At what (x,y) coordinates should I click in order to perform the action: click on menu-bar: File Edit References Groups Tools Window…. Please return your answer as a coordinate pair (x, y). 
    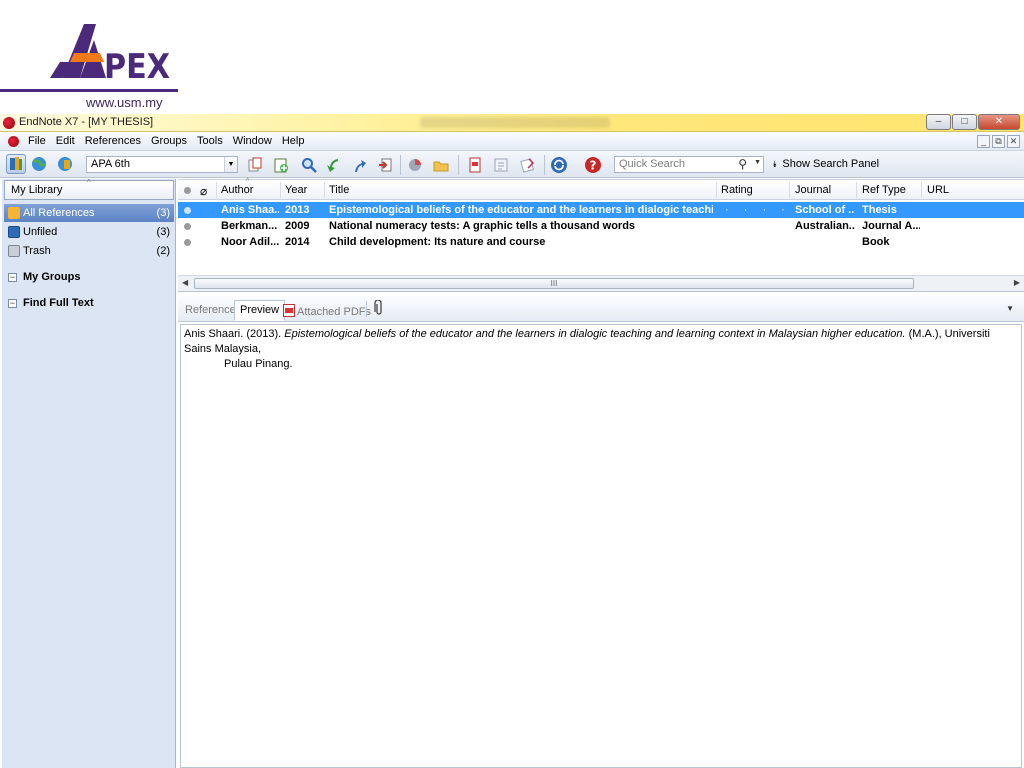
    Looking at the image, I should click on (512, 141).